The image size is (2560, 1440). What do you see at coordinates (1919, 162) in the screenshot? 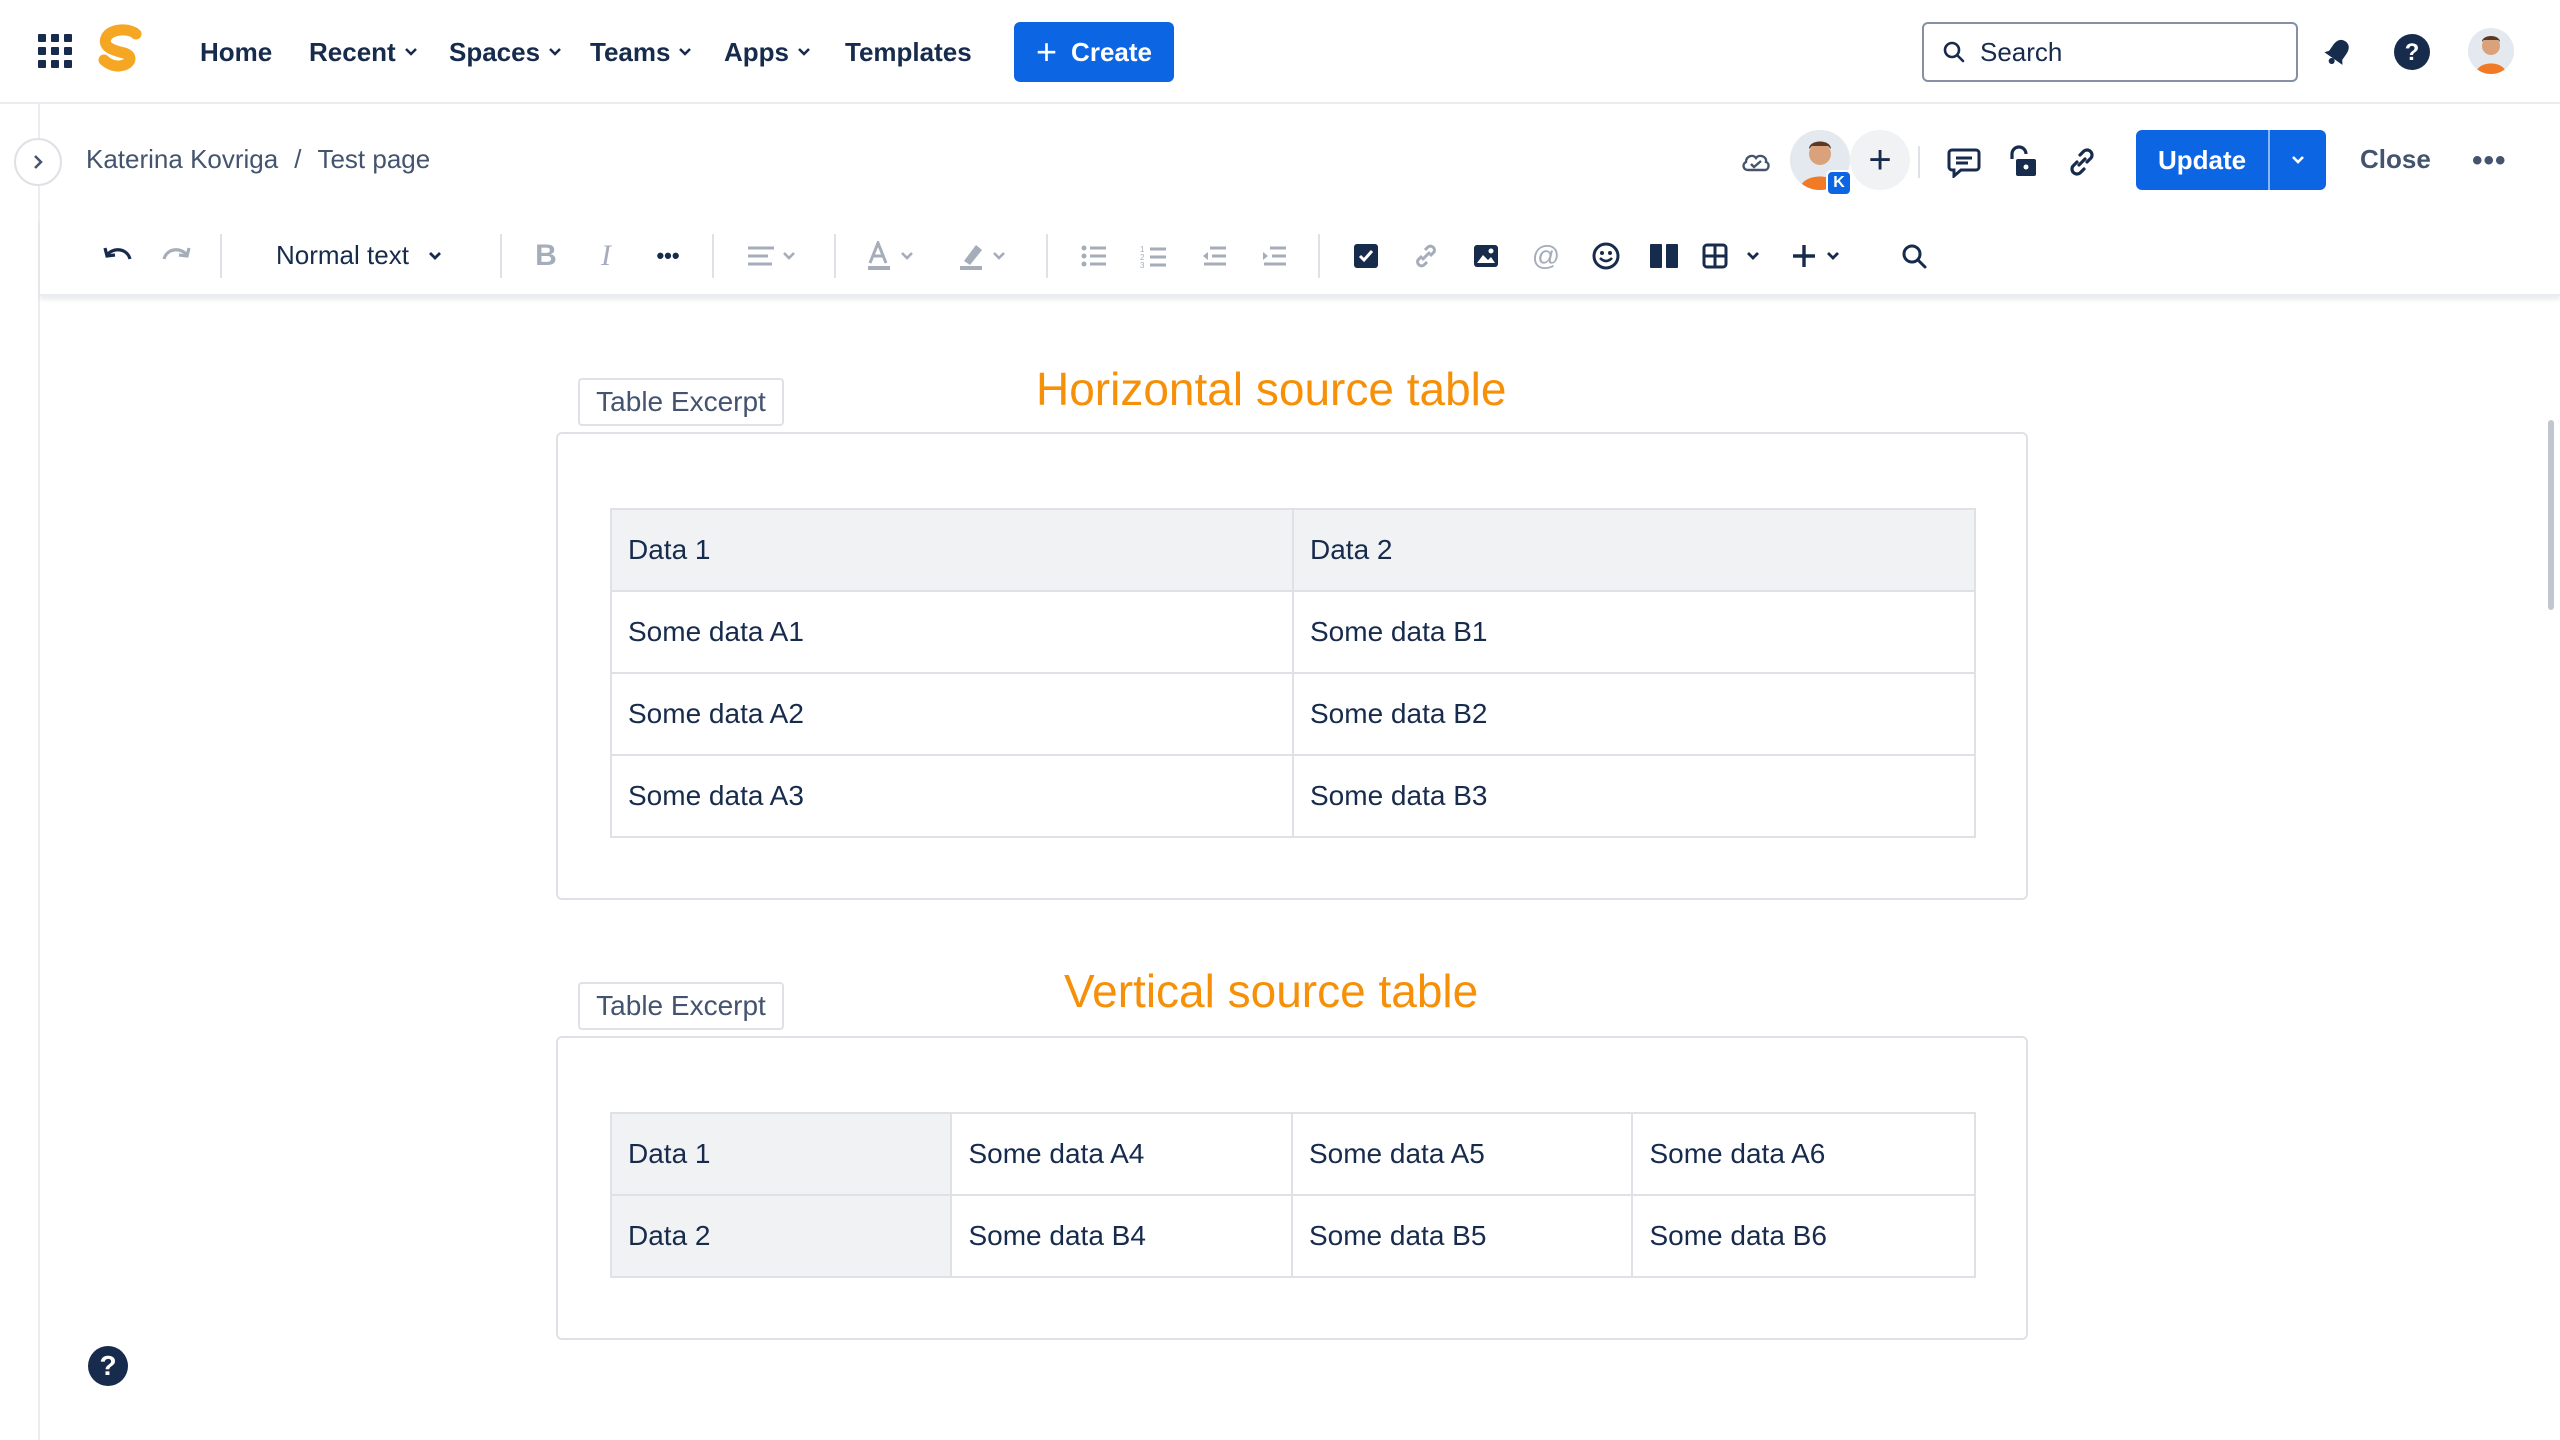
I see `header-divider` at bounding box center [1919, 162].